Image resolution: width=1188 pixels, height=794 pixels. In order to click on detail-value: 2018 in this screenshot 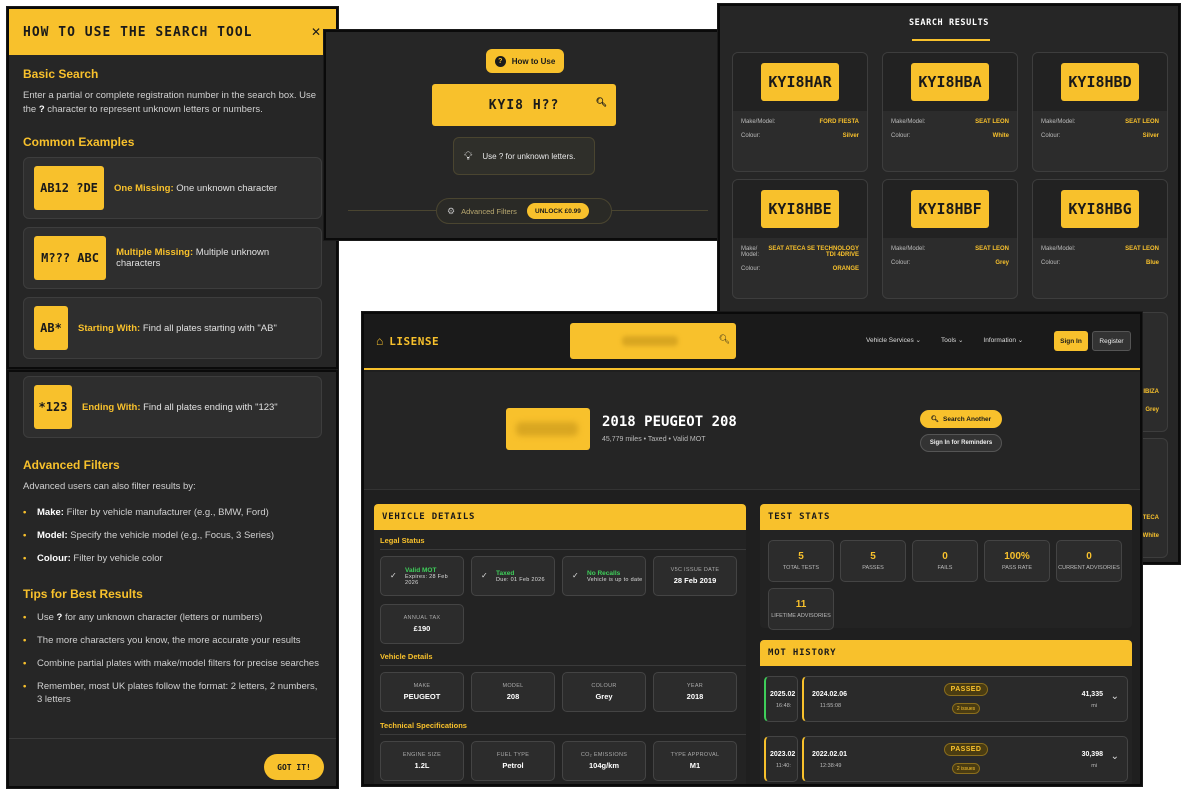, I will do `click(695, 696)`.